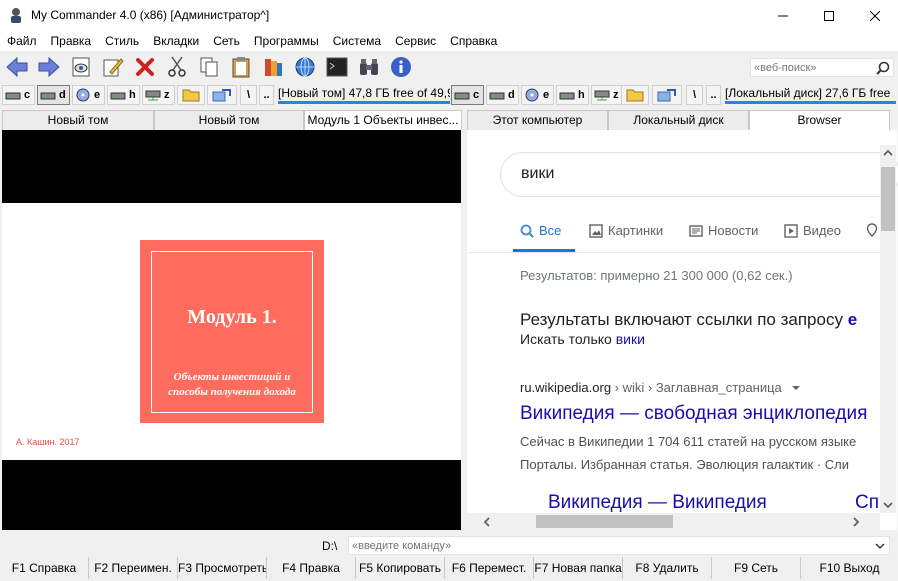 This screenshot has height=581, width=898. I want to click on menu-programs: Программы, so click(286, 41).